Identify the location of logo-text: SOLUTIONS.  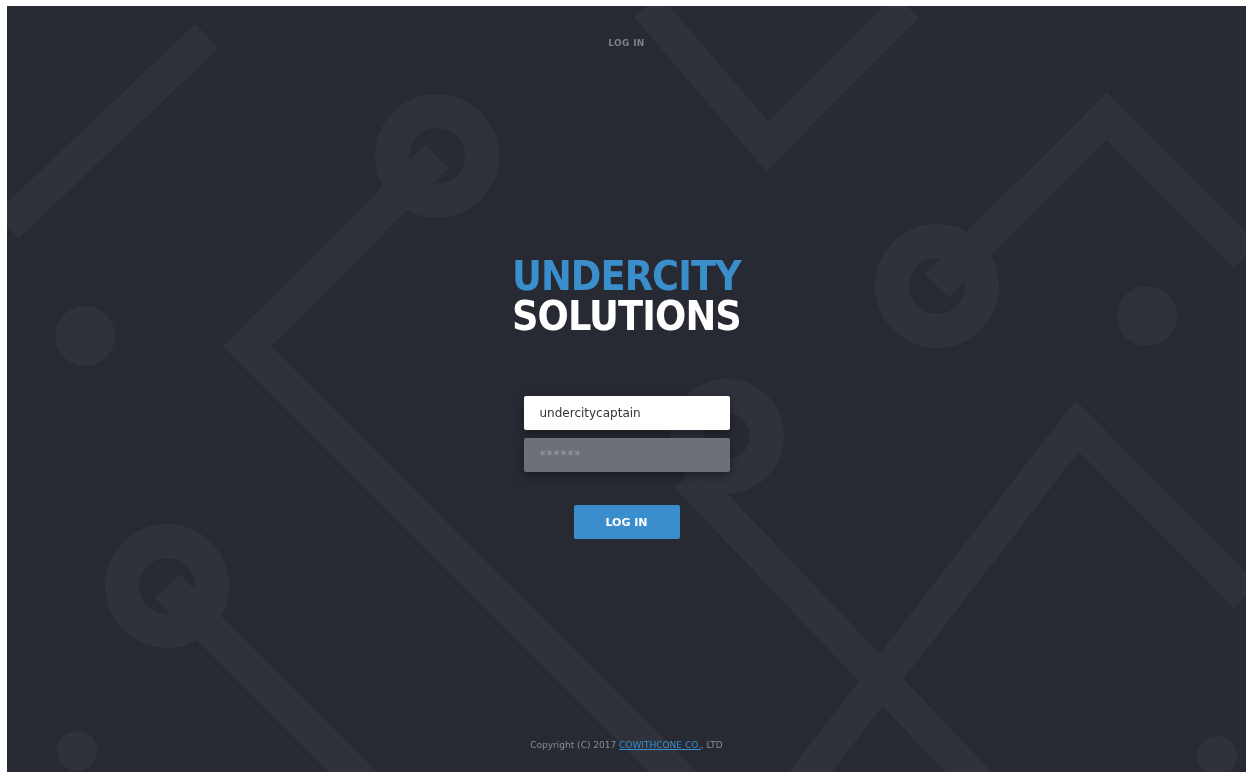
(626, 316).